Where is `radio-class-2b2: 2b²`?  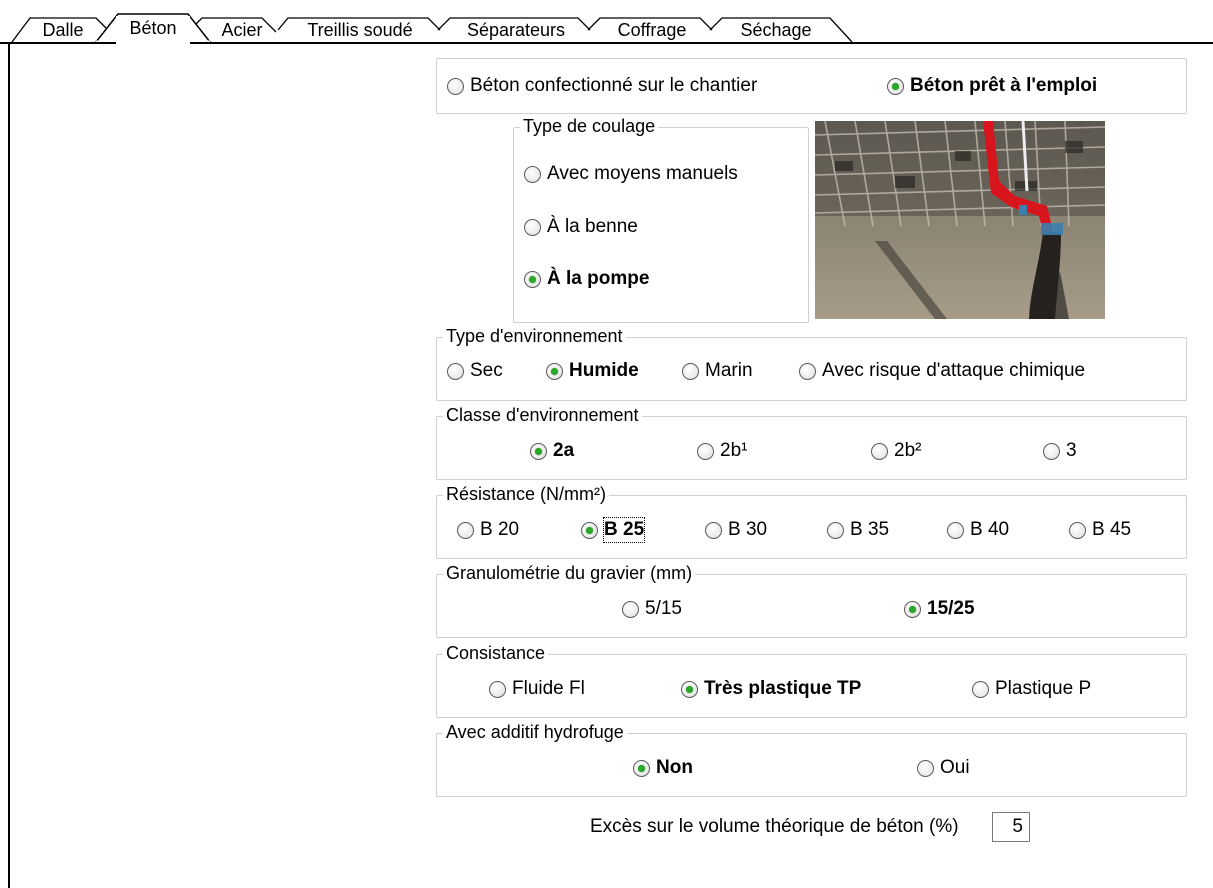
radio-class-2b2: 2b² is located at coordinates (896, 451).